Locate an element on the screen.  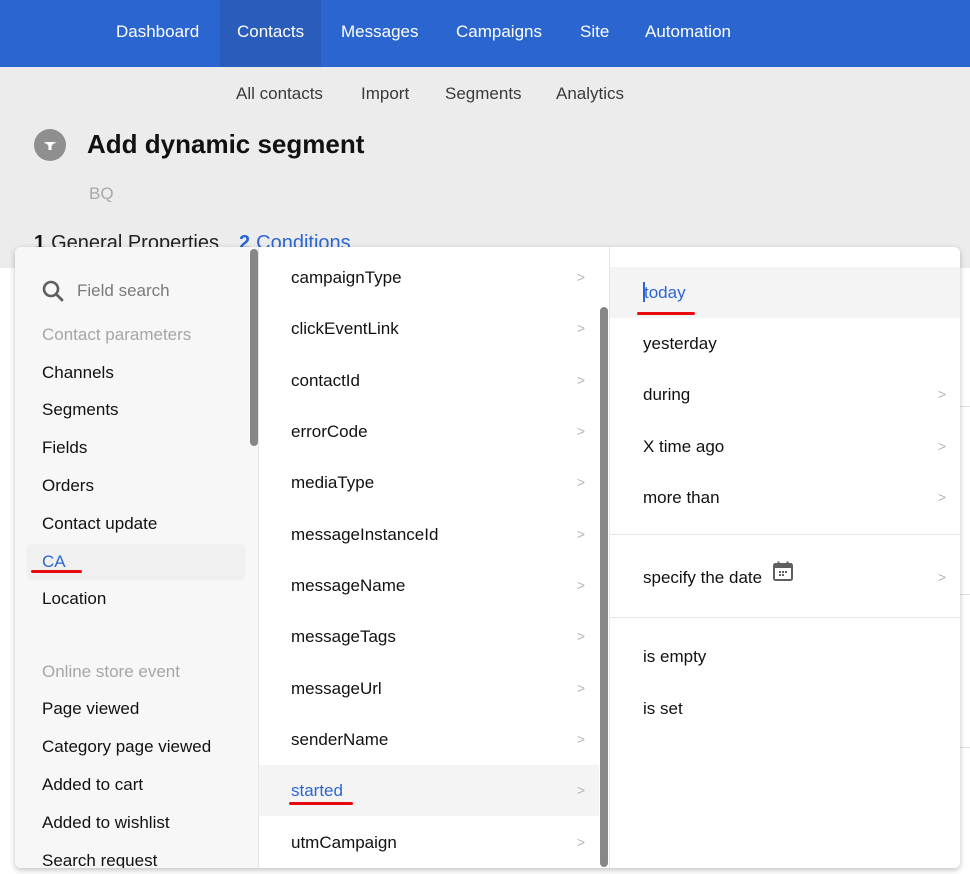
field-item-errorcode: errorCode > is located at coordinates (429, 431).